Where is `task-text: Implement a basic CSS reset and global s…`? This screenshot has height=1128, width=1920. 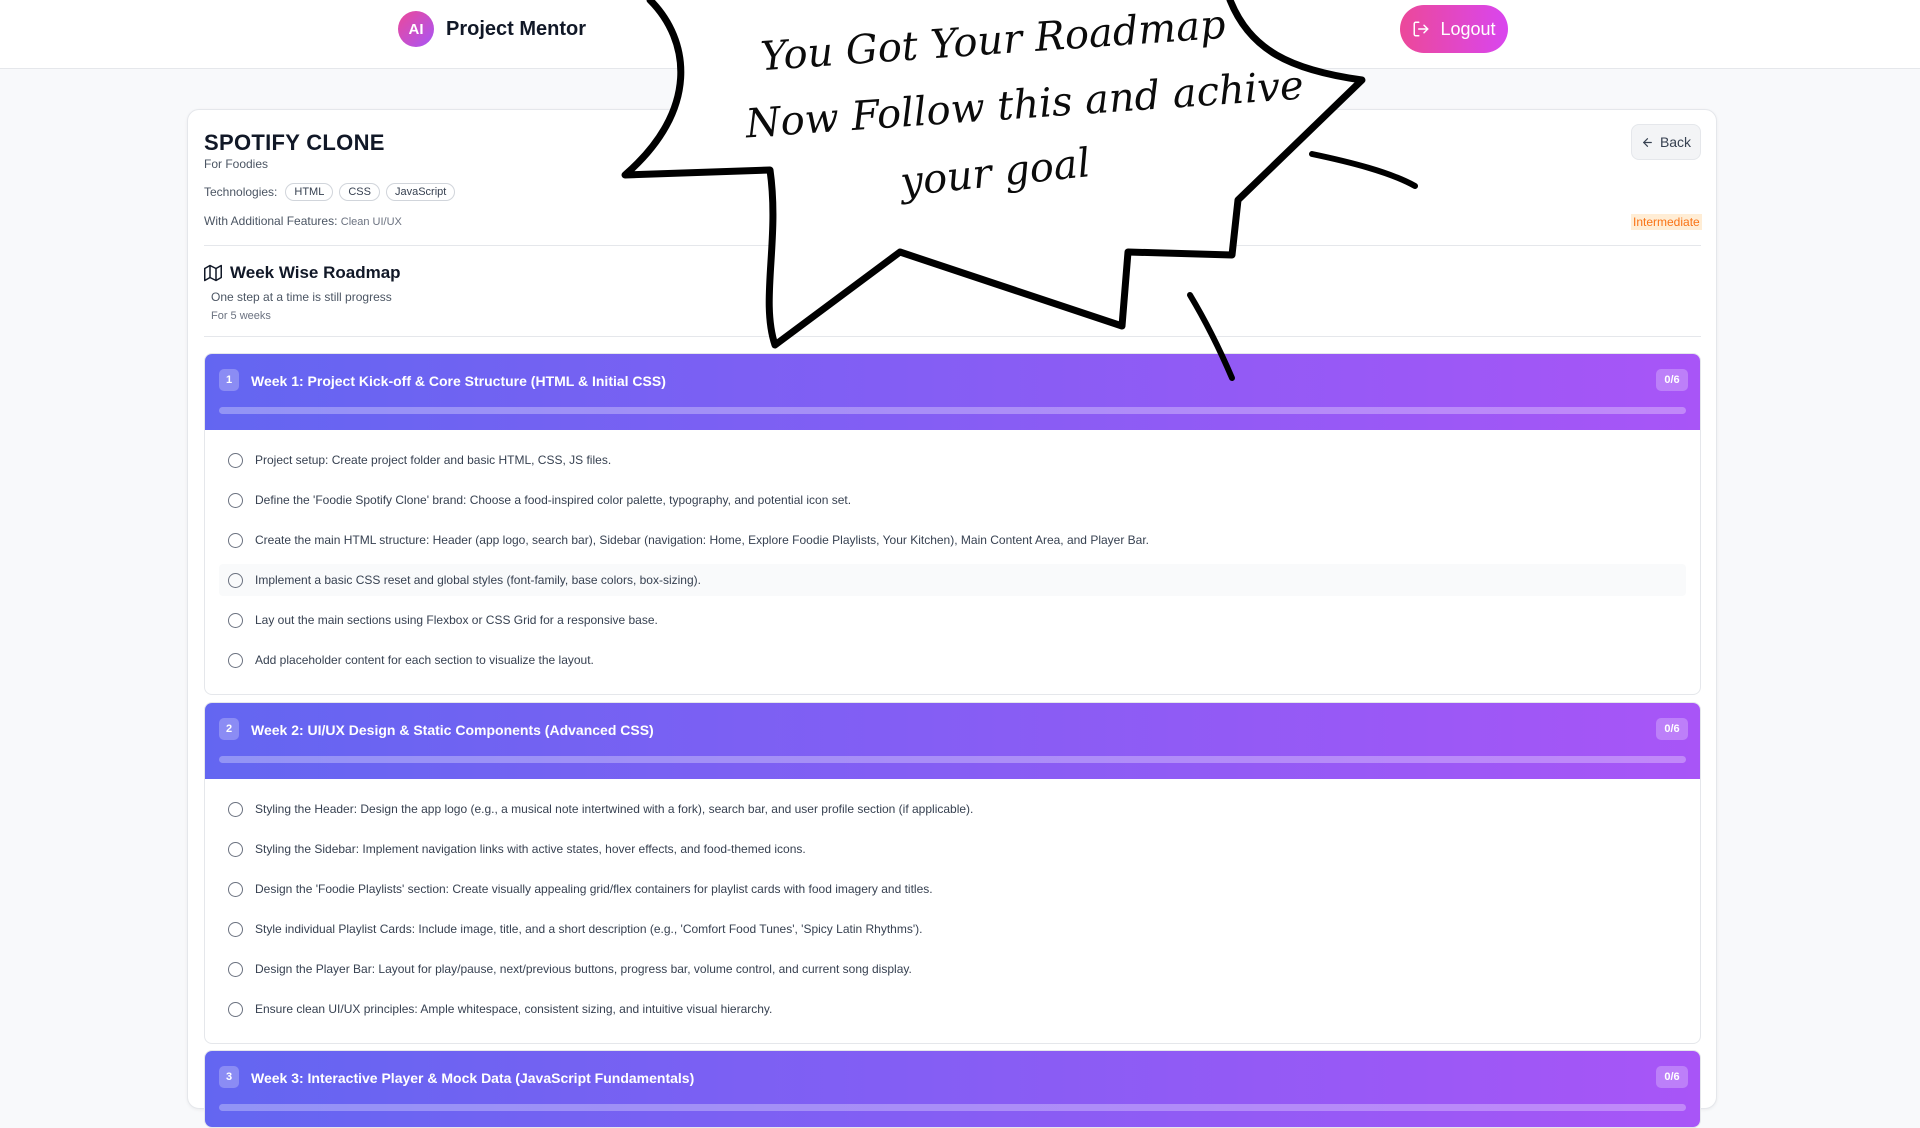 task-text: Implement a basic CSS reset and global s… is located at coordinates (478, 580).